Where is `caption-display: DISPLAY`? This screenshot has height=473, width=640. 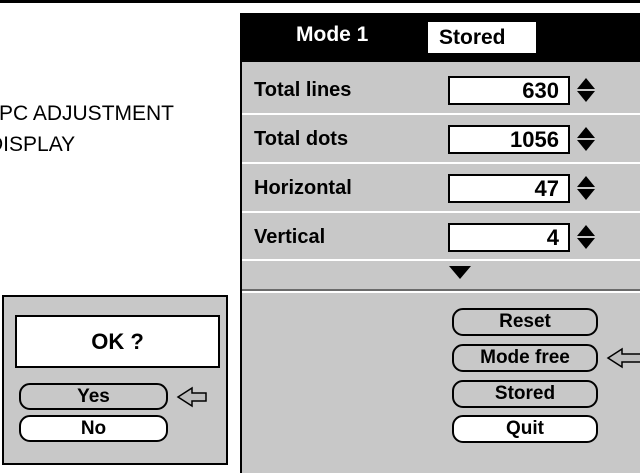
caption-display: DISPLAY is located at coordinates (37, 145).